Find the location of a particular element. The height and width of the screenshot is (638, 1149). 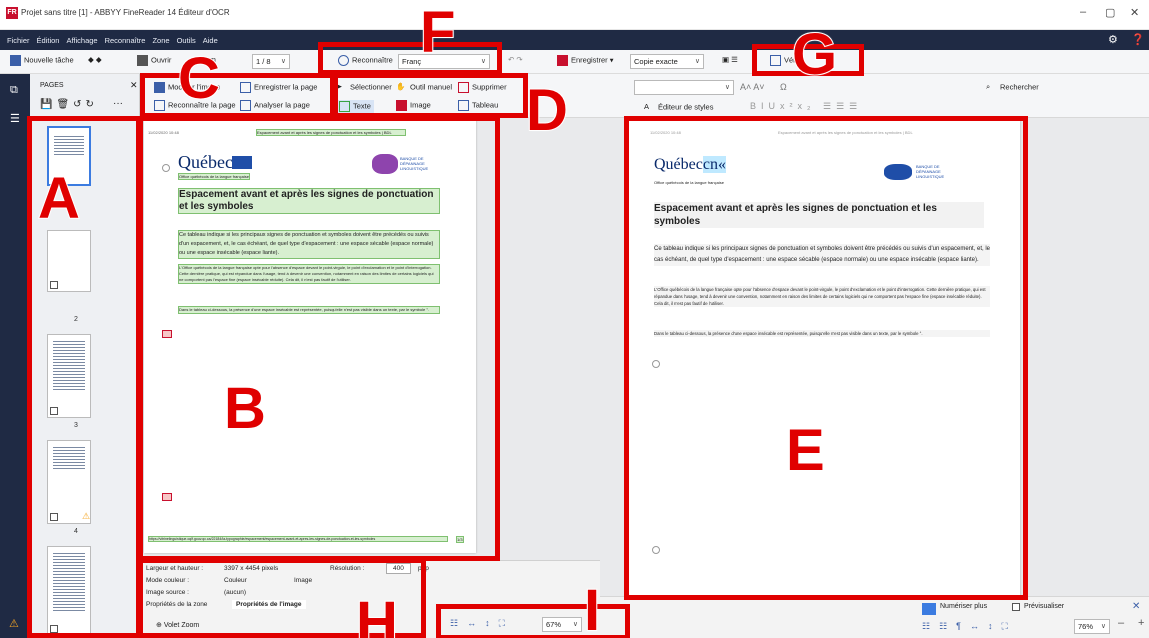

pages-title: PAGES is located at coordinates (52, 85).